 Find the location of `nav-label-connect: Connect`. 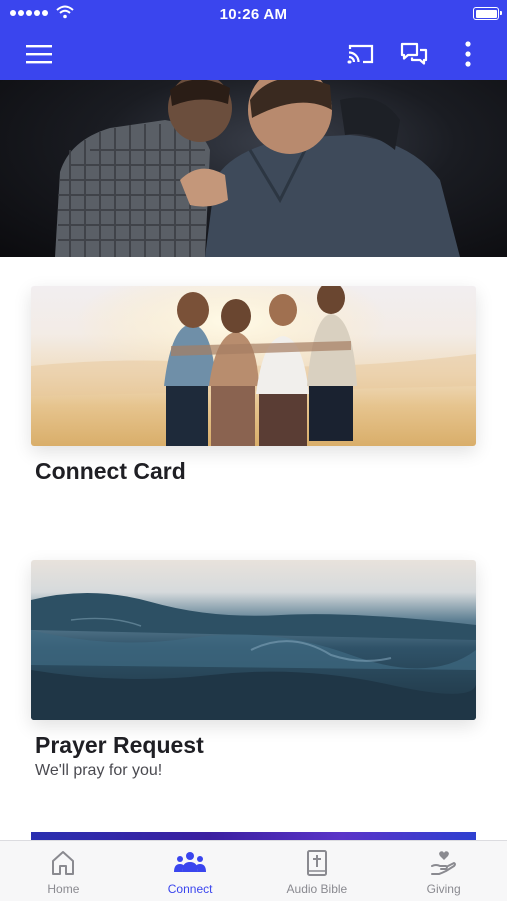

nav-label-connect: Connect is located at coordinates (190, 889).